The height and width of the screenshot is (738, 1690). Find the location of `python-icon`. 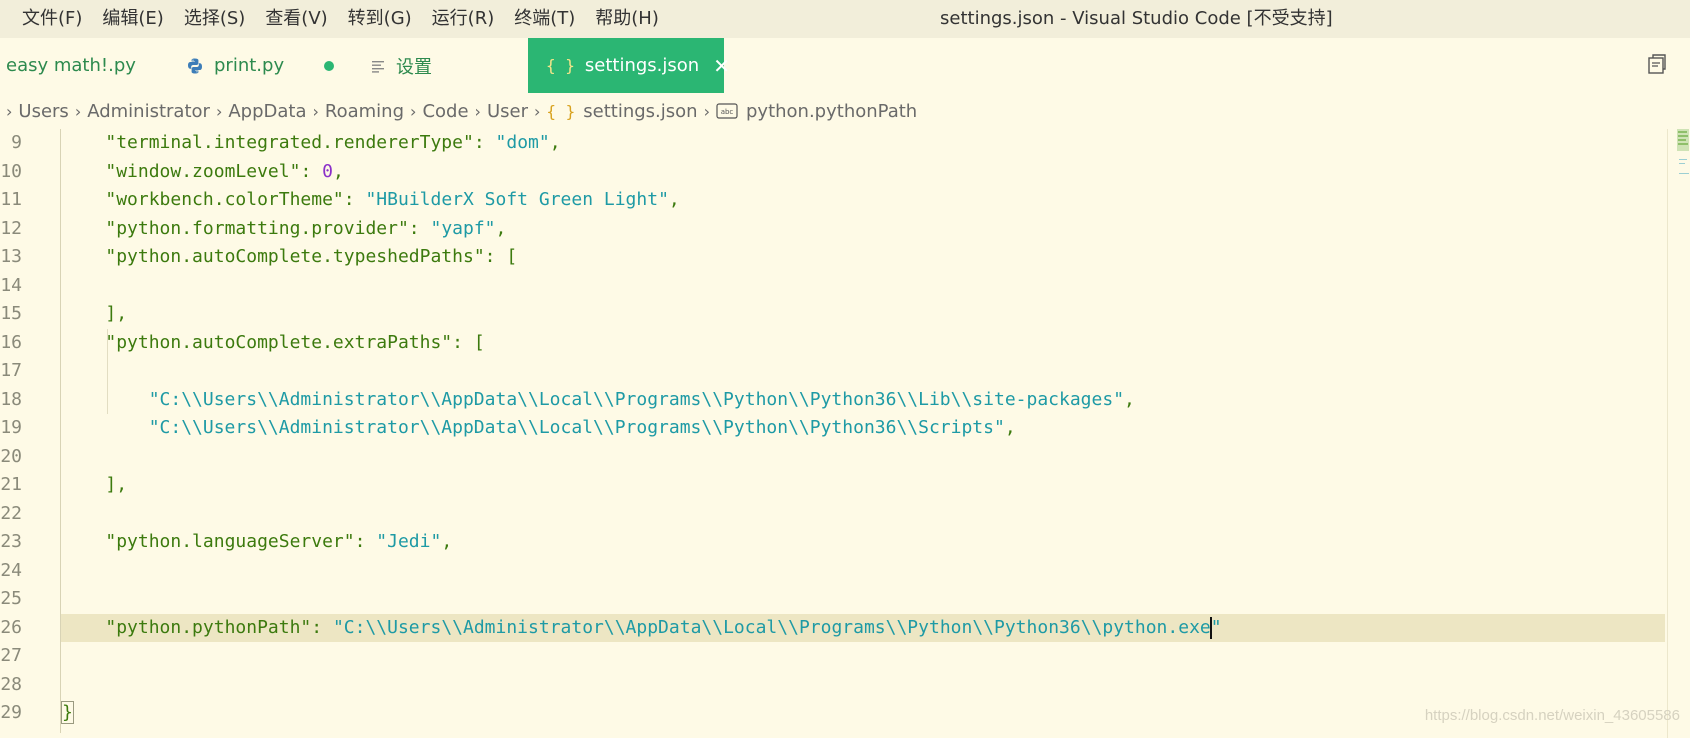

python-icon is located at coordinates (195, 66).